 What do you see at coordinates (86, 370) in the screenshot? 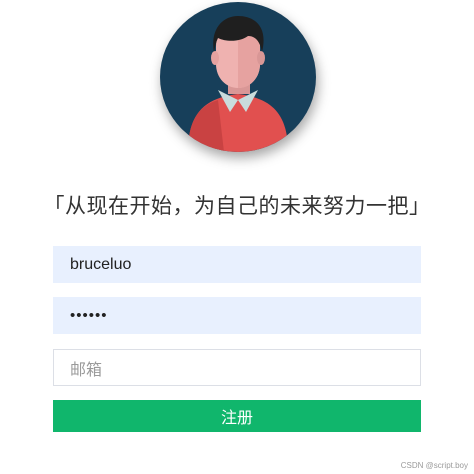
I see `email-placeholder: 邮箱` at bounding box center [86, 370].